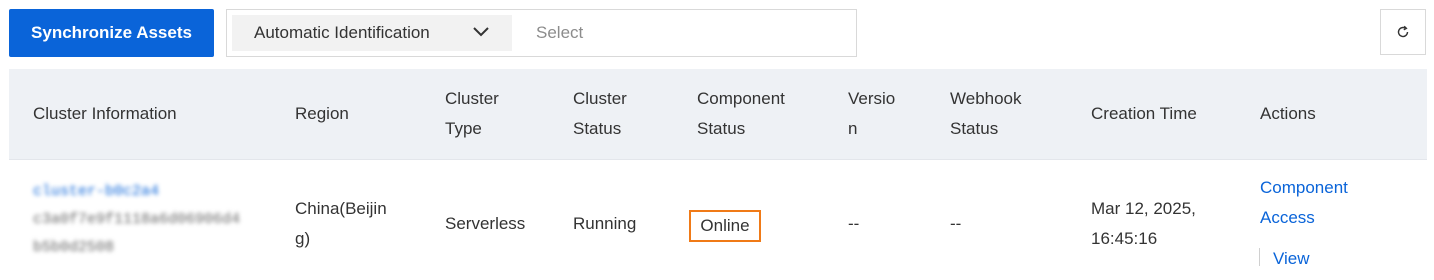 The width and height of the screenshot is (1434, 280). I want to click on component-access-link: Component Access, so click(1304, 203).